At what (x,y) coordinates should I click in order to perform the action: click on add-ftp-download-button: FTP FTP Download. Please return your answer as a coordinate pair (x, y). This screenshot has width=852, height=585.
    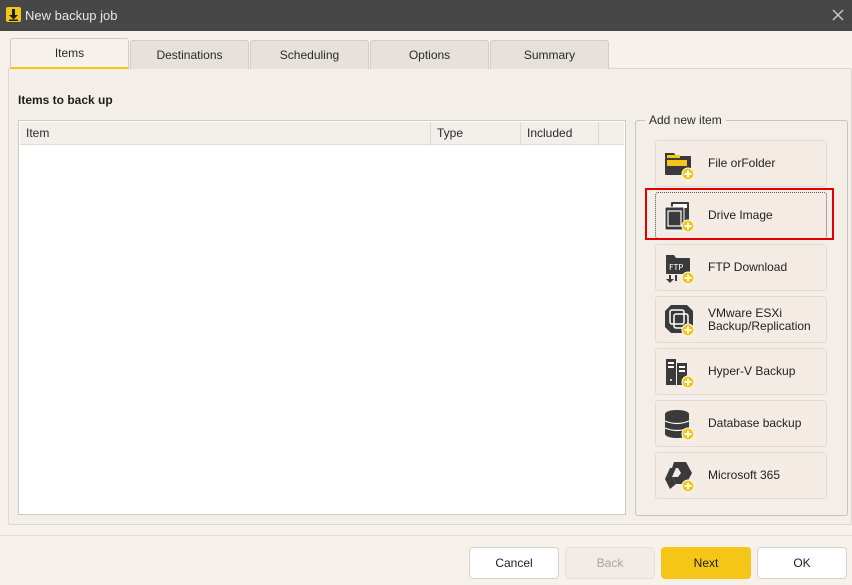
    Looking at the image, I should click on (741, 267).